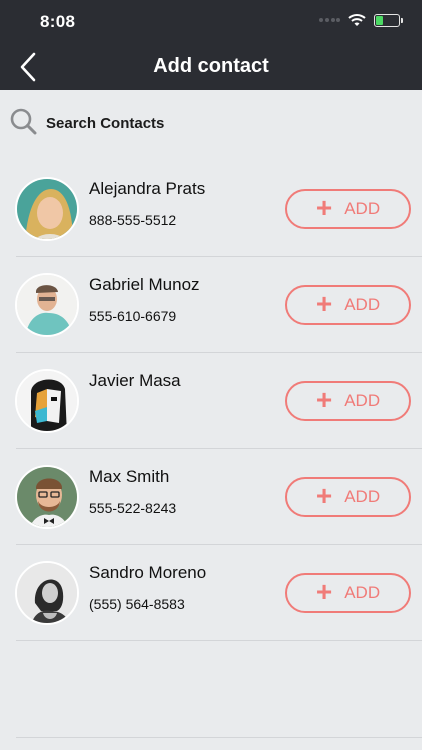  What do you see at coordinates (133, 508) in the screenshot?
I see `contact-phone: 555-522-8243` at bounding box center [133, 508].